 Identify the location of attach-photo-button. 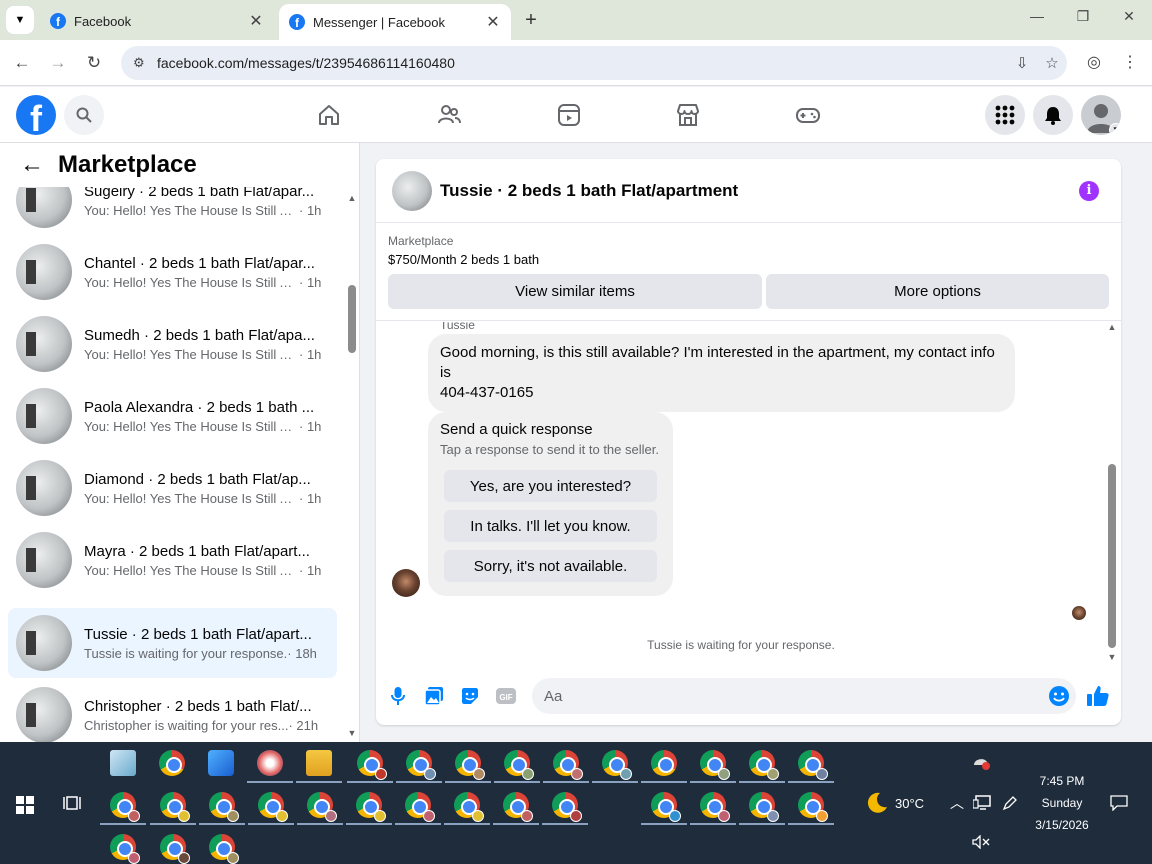
(434, 696).